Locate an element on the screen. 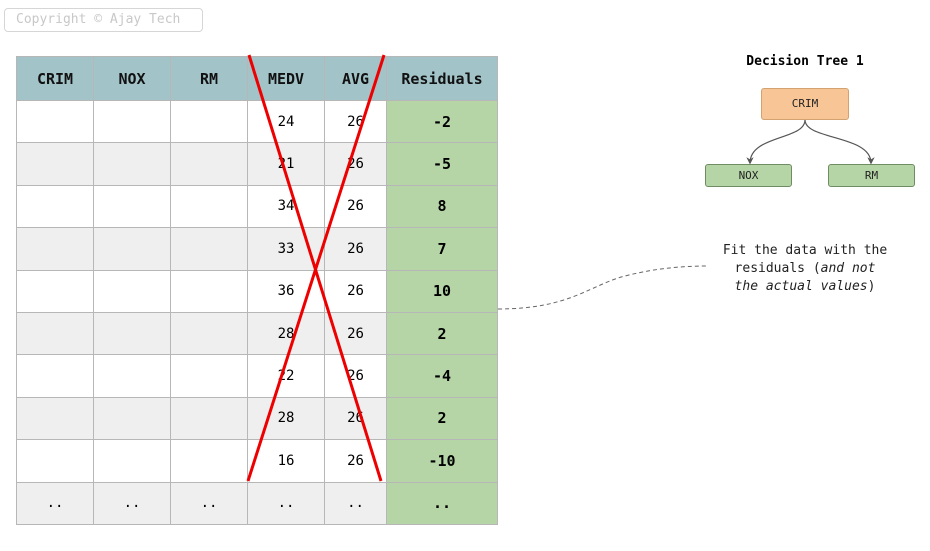 The height and width of the screenshot is (551, 930). decision-tree-title: Decision Tree 1 is located at coordinates (805, 61).